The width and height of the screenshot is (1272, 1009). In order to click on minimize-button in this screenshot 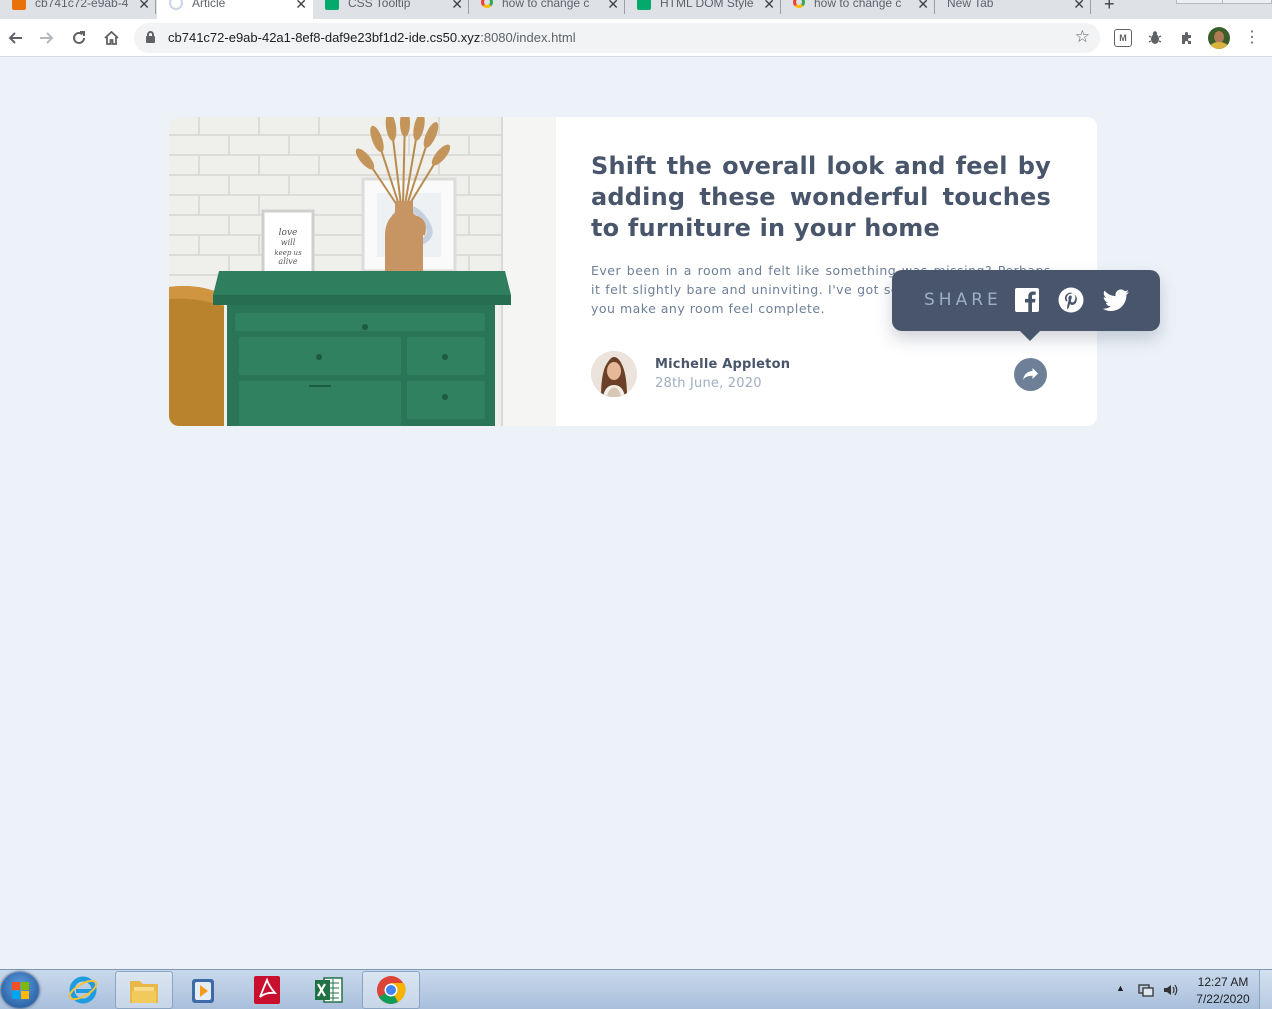, I will do `click(1201, 2)`.